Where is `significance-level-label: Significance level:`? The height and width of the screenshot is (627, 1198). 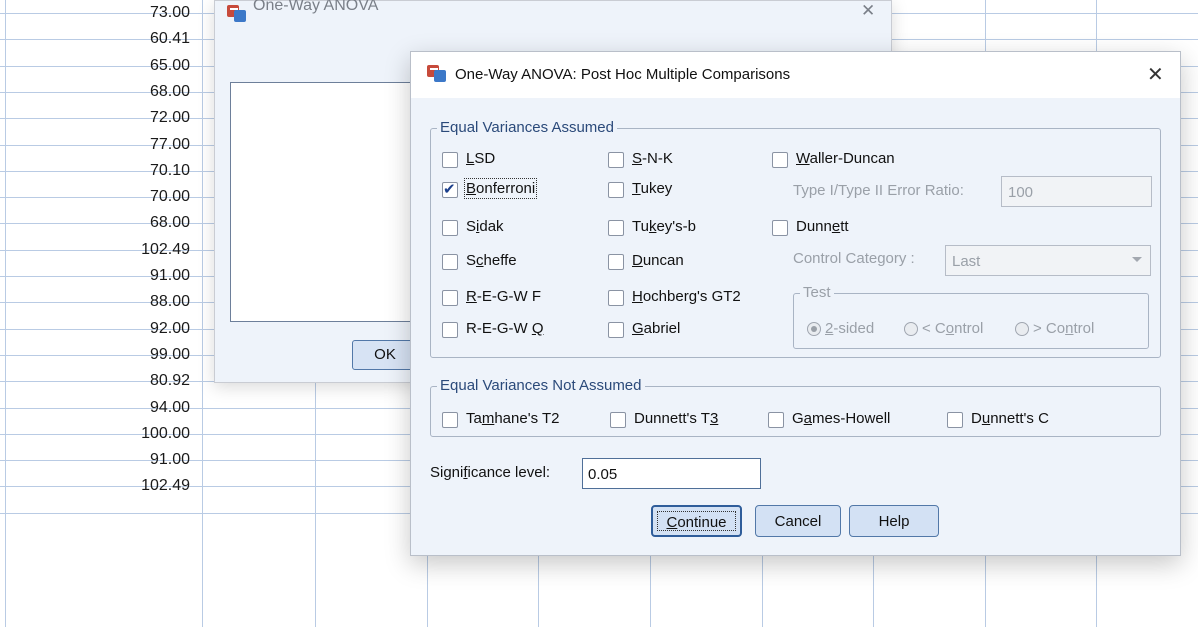
significance-level-label: Significance level: is located at coordinates (490, 472).